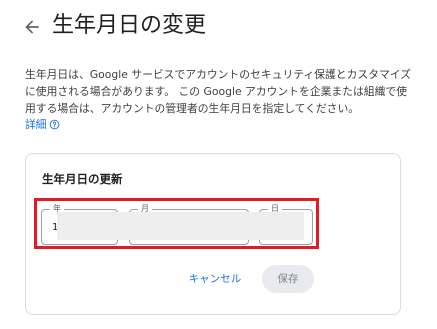 The width and height of the screenshot is (437, 329). I want to click on save-button: 保存, so click(288, 279).